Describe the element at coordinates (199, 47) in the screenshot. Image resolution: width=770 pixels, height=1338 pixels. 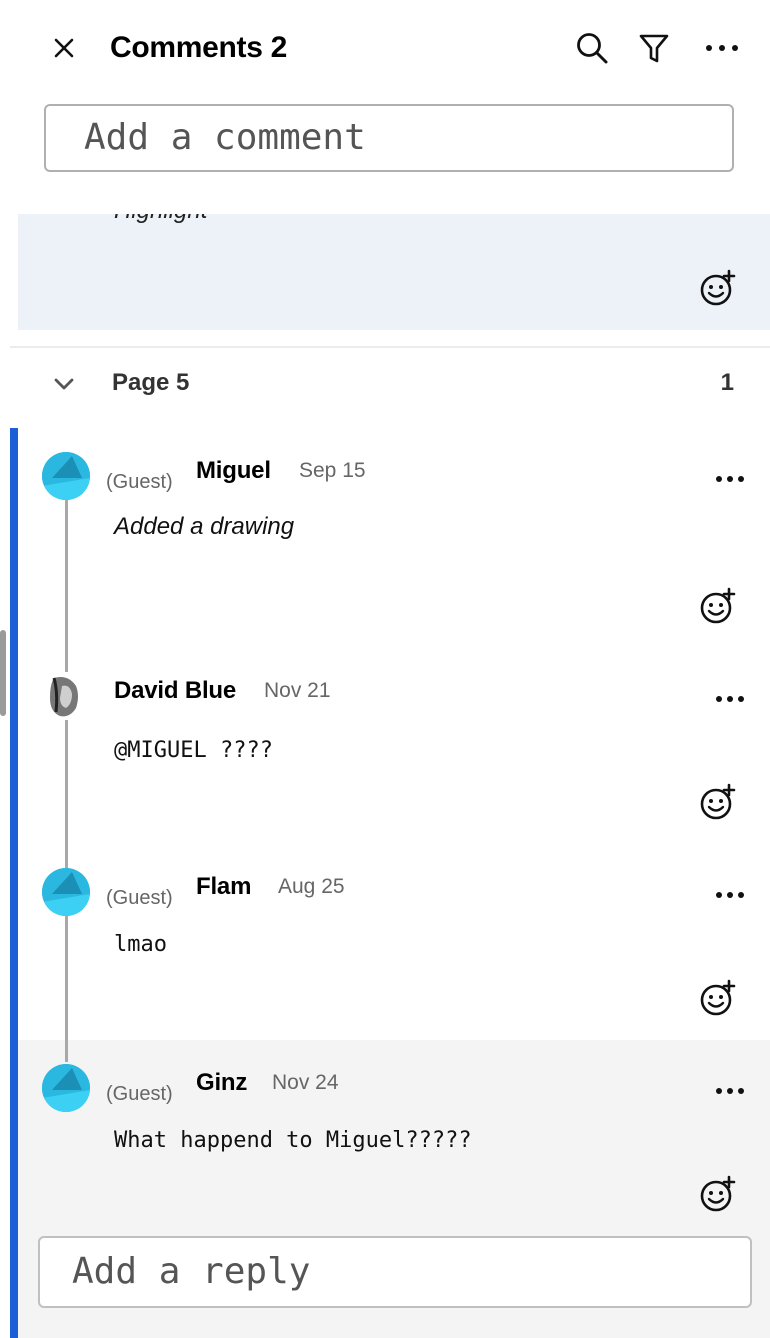
I see `page-title: Comments 2` at that location.